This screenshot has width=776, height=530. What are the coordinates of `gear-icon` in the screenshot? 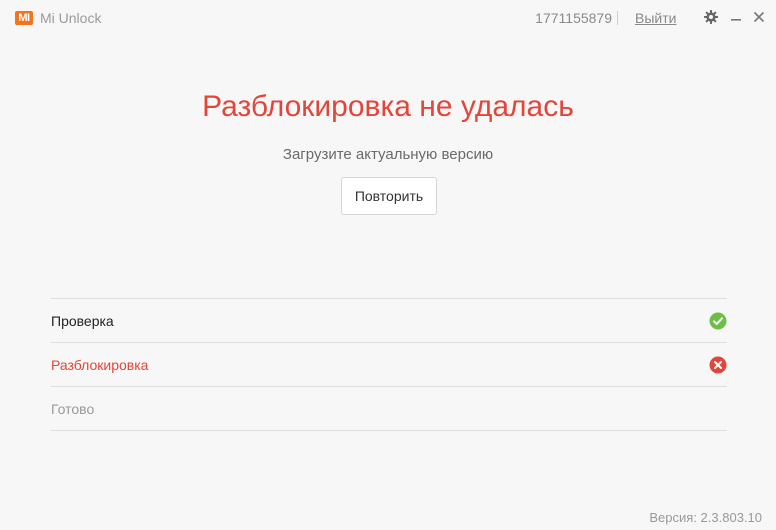 It's located at (711, 17).